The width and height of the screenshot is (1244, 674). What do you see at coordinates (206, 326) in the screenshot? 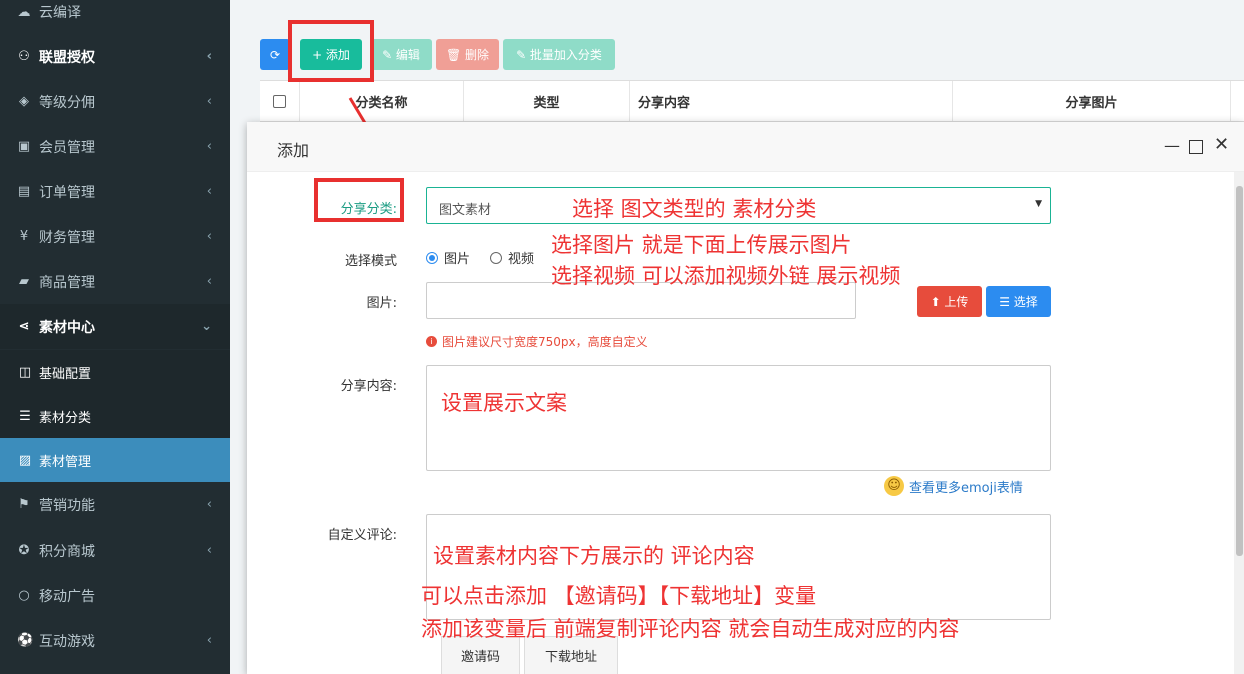
I see `chevron-down-icon: ⌄` at bounding box center [206, 326].